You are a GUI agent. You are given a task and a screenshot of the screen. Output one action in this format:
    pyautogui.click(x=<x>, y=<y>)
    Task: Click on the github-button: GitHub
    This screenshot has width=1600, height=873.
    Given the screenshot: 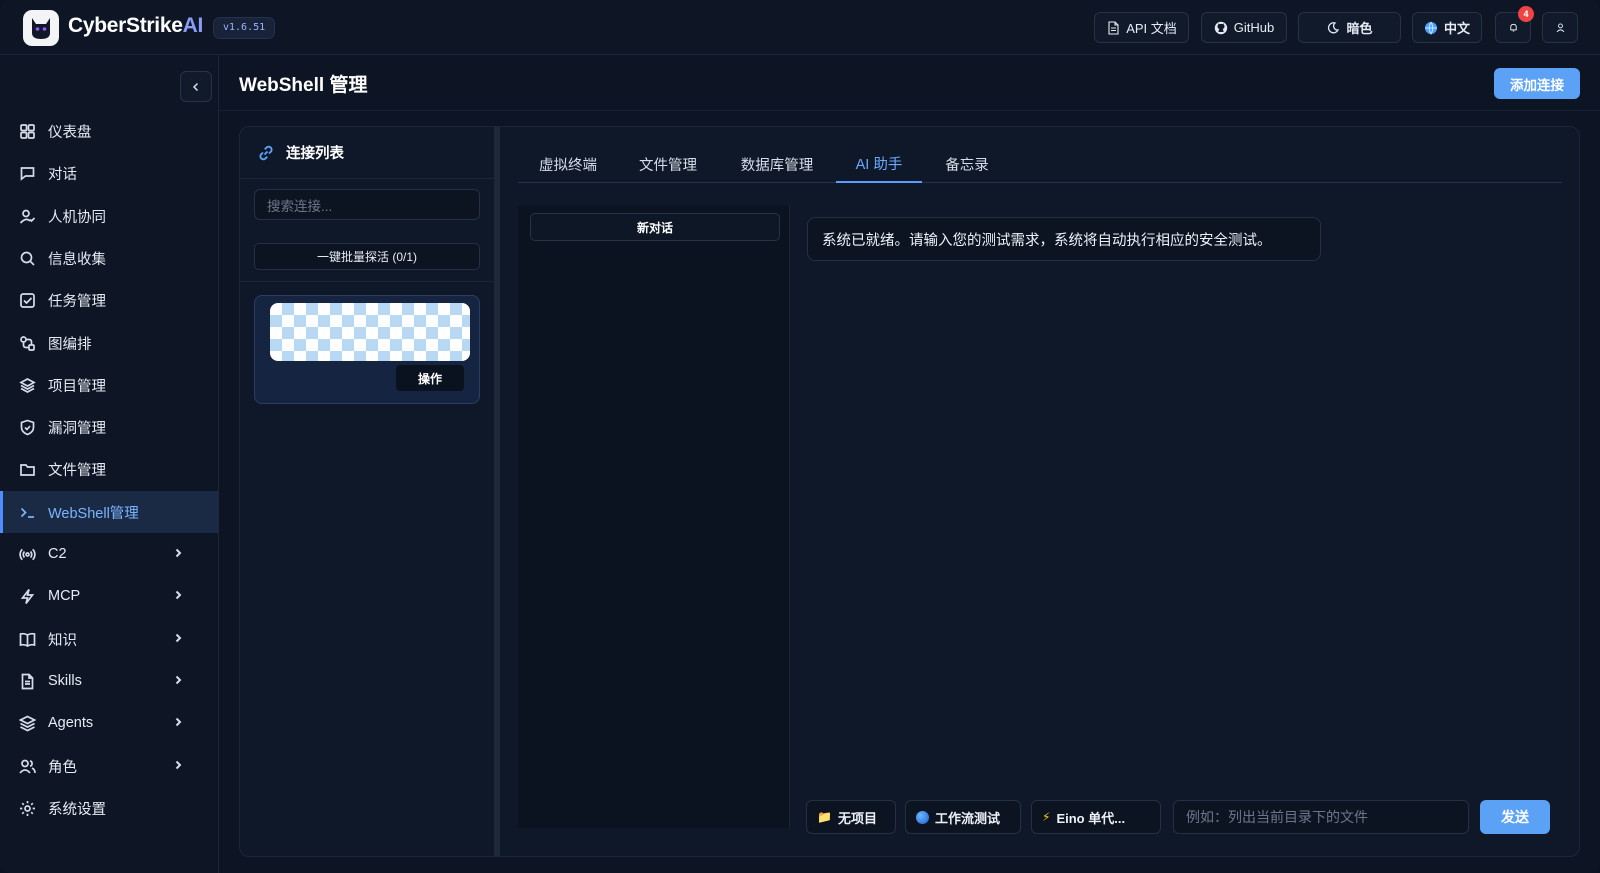 What is the action you would take?
    pyautogui.click(x=1244, y=27)
    